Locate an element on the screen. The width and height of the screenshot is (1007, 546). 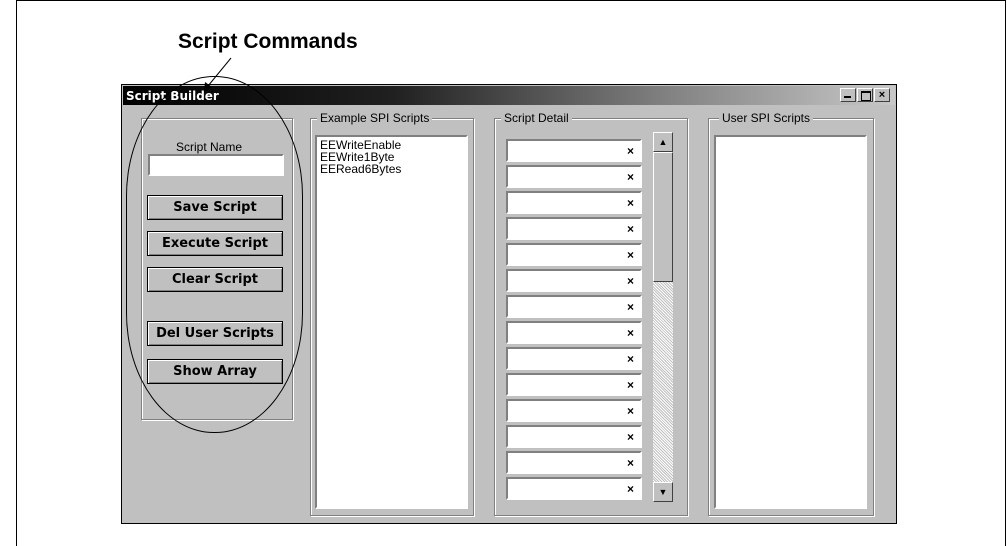
script-detail-scrollbar: ▲ ▼ is located at coordinates (663, 317).